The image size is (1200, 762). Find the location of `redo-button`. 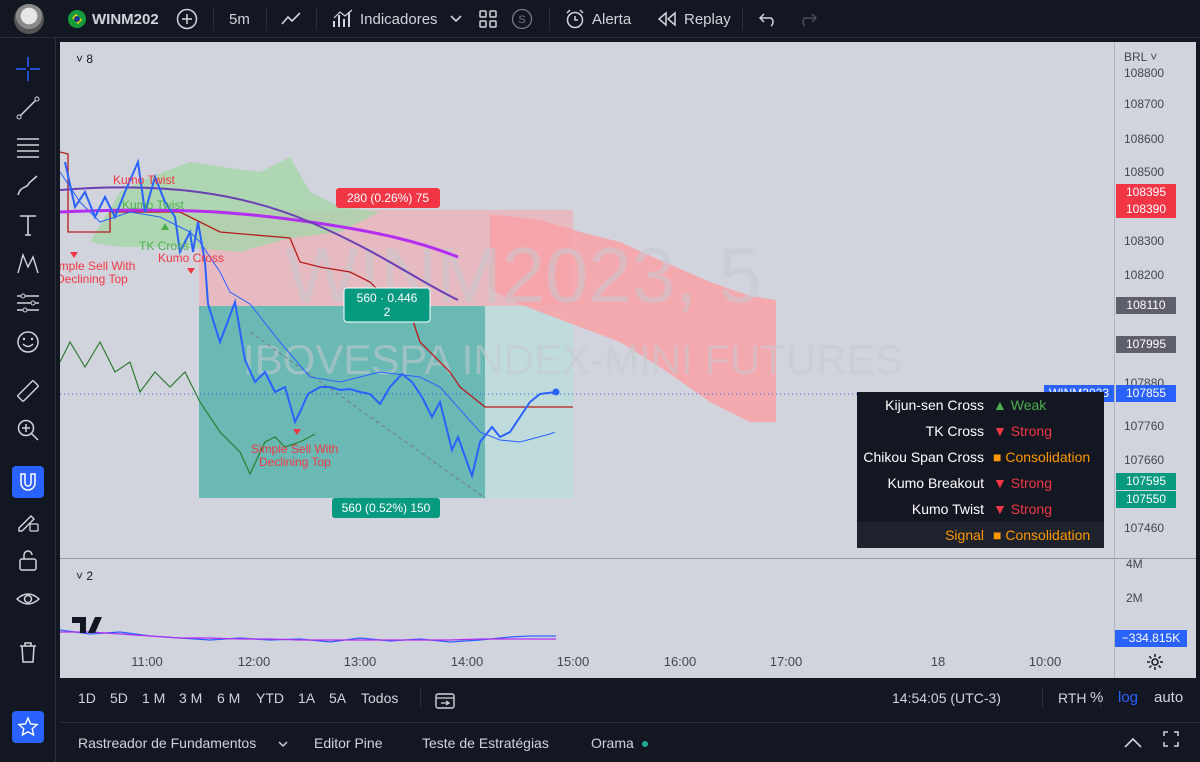

redo-button is located at coordinates (808, 19).